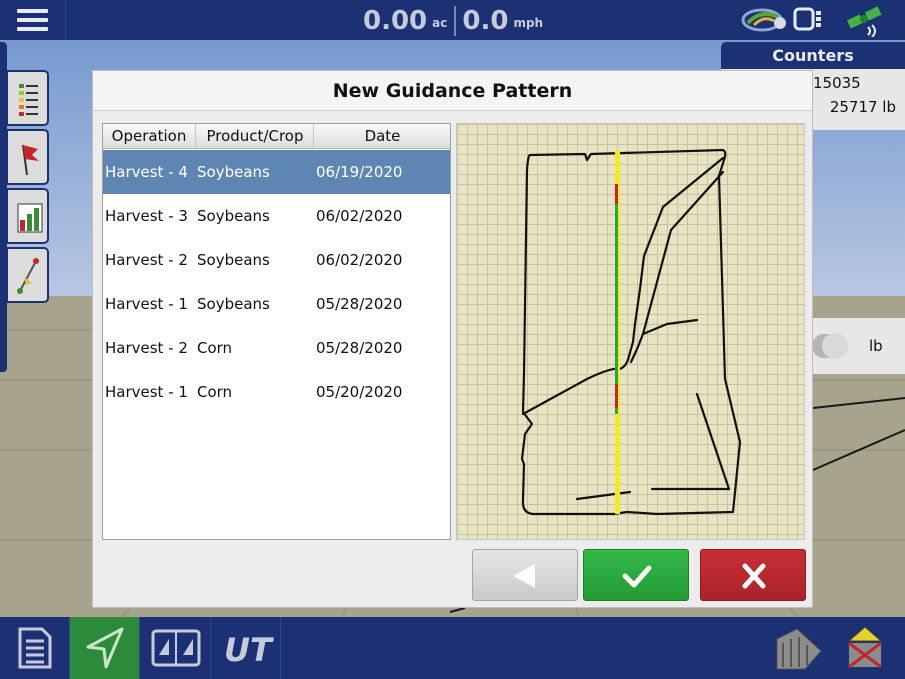 Image resolution: width=905 pixels, height=679 pixels. Describe the element at coordinates (276, 304) in the screenshot. I see `table-row: Harvest - 1 Soybeans 05/28/2020` at that location.